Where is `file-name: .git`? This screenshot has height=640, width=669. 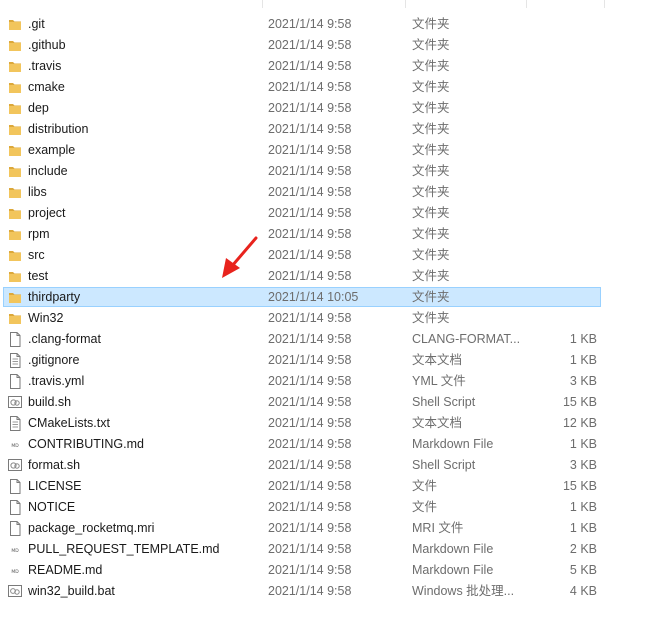
file-name: .git is located at coordinates (36, 24).